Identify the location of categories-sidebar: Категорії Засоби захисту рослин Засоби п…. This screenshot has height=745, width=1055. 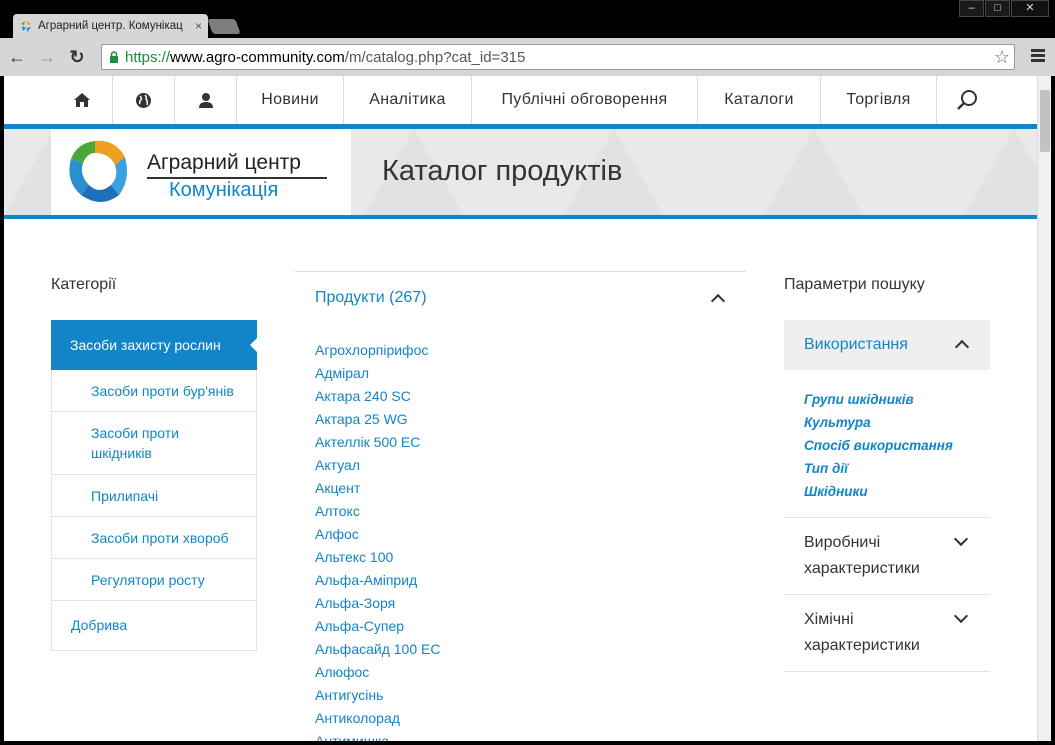
(154, 459).